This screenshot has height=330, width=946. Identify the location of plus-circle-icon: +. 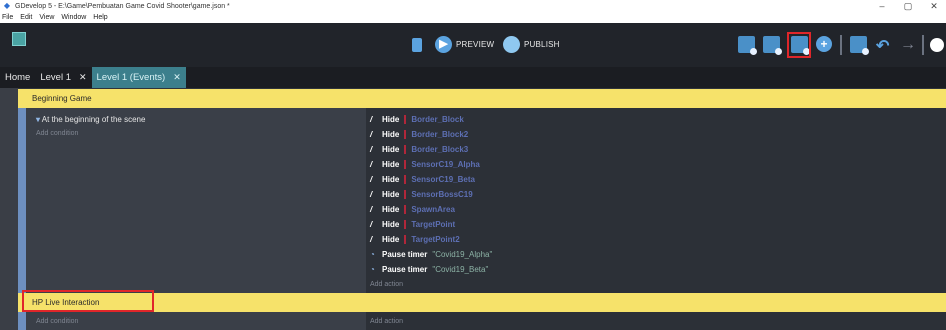
(824, 44).